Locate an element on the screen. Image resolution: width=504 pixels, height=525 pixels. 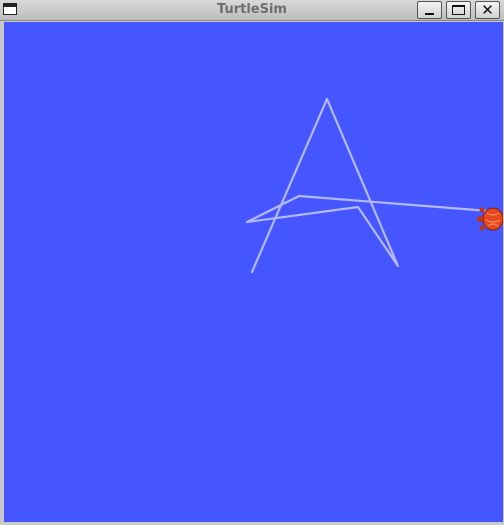
close-button: ✕ is located at coordinates (487, 10).